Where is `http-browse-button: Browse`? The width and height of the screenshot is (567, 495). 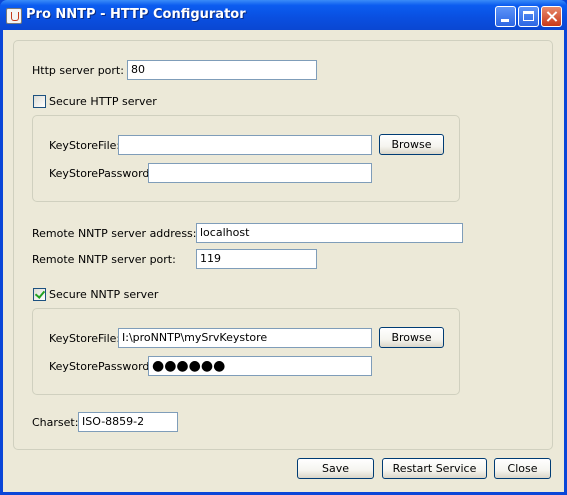
http-browse-button: Browse is located at coordinates (411, 144).